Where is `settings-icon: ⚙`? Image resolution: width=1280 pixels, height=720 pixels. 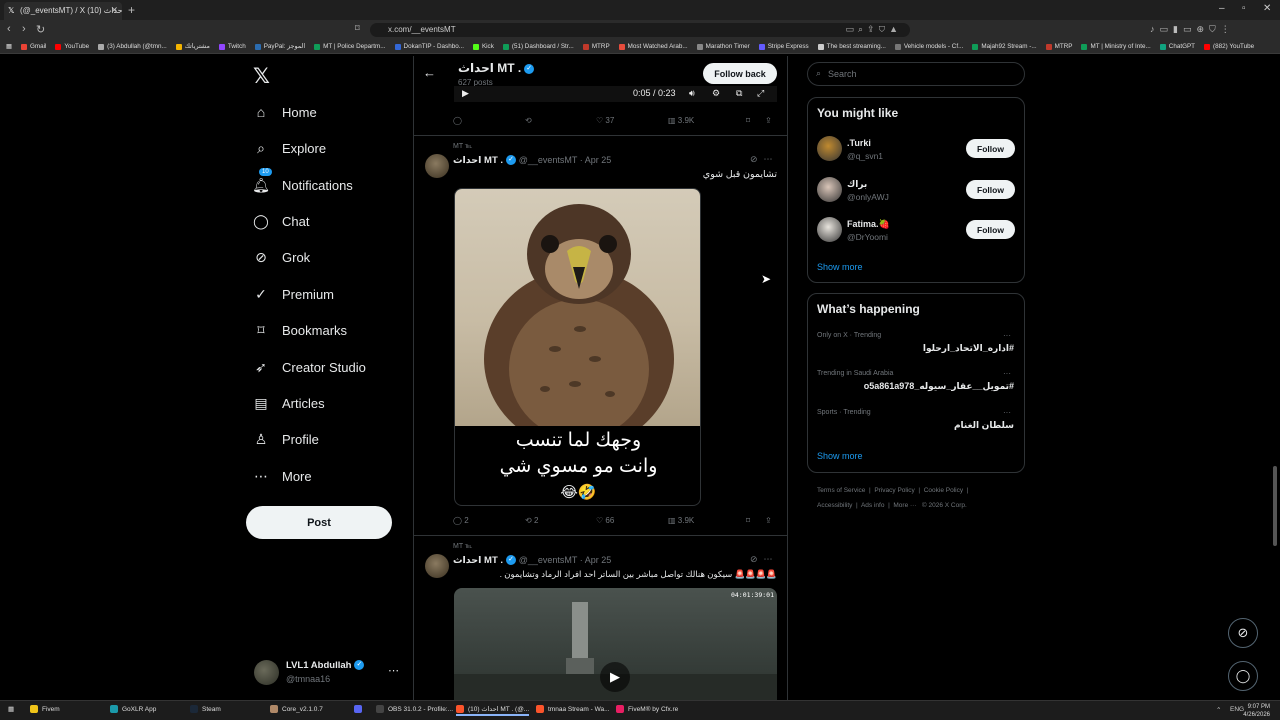
settings-icon: ⚙ is located at coordinates (716, 93).